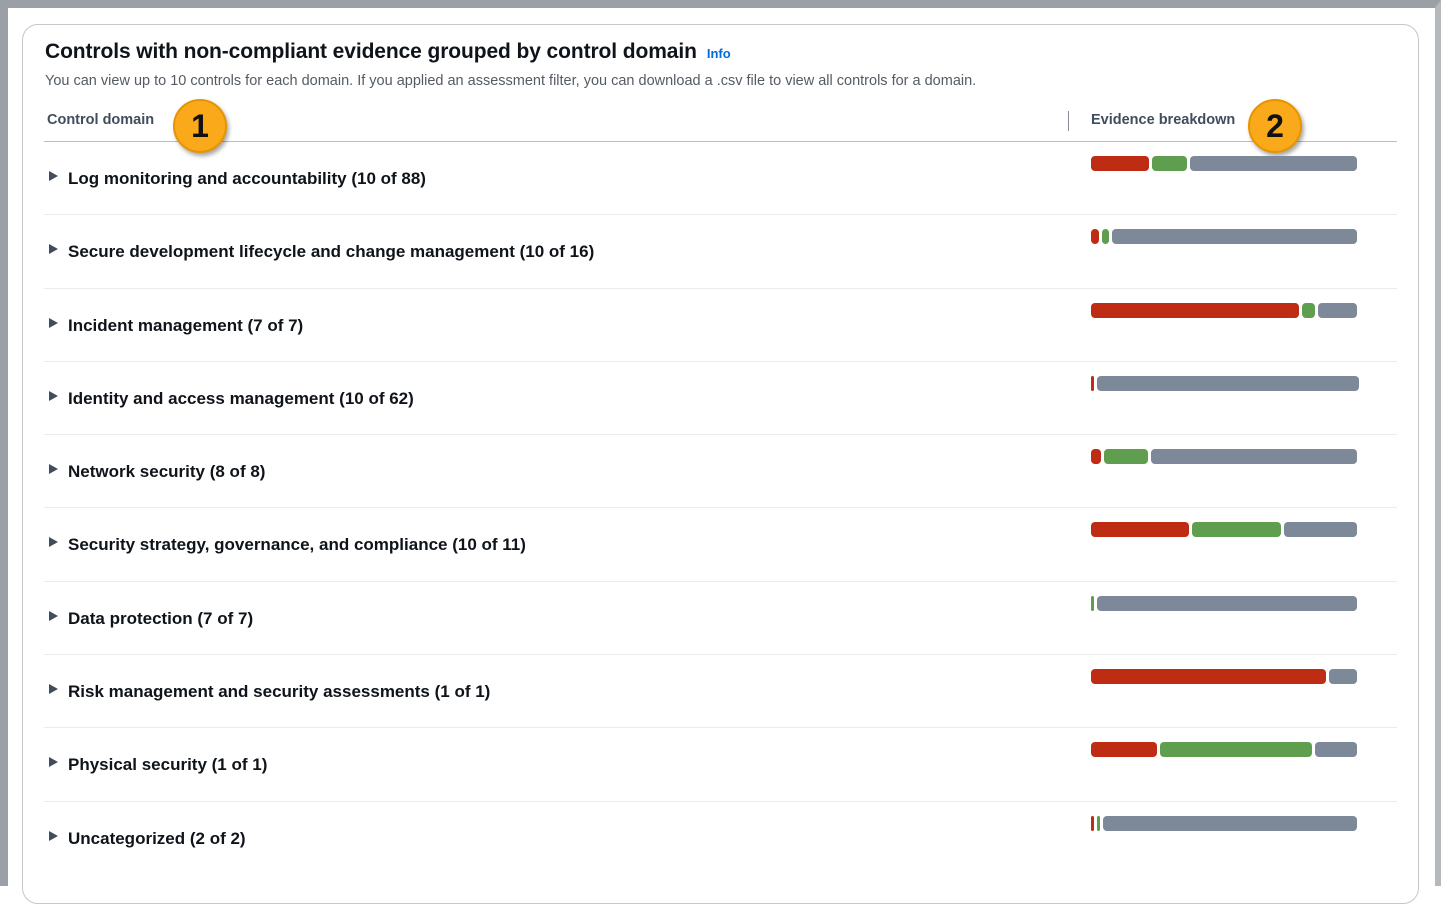 The width and height of the screenshot is (1441, 904). What do you see at coordinates (166, 472) in the screenshot?
I see `control-domain-label: Network security (8 of 8)` at bounding box center [166, 472].